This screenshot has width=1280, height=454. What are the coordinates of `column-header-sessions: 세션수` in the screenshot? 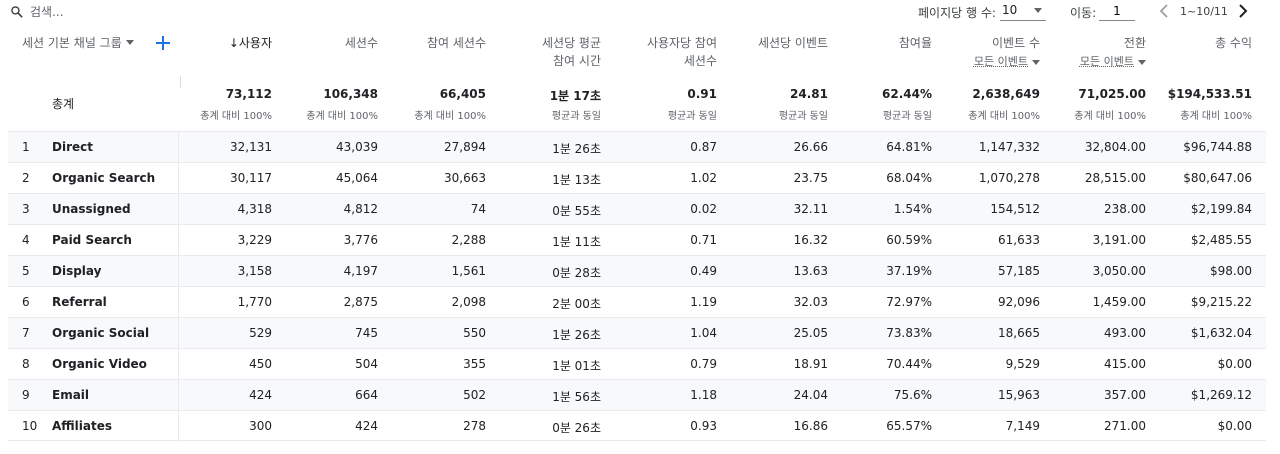 It's located at (329, 43).